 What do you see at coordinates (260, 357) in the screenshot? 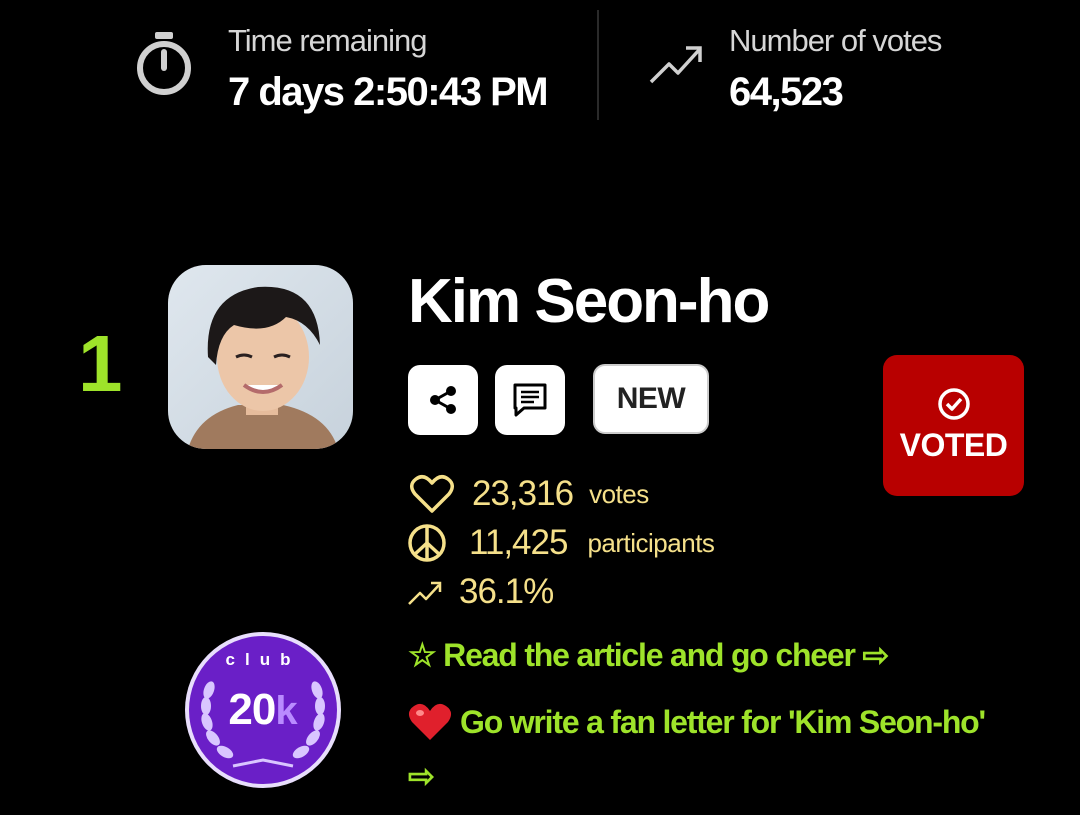
I see `candidate-avatar` at bounding box center [260, 357].